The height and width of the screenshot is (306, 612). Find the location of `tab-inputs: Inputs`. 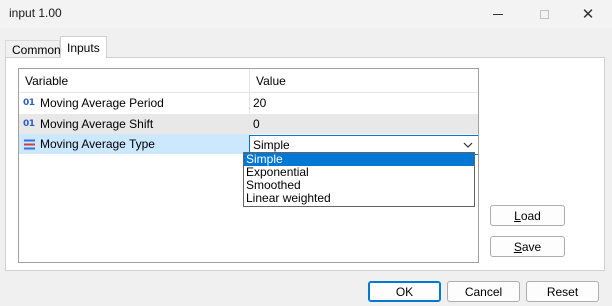

tab-inputs: Inputs is located at coordinates (83, 47).